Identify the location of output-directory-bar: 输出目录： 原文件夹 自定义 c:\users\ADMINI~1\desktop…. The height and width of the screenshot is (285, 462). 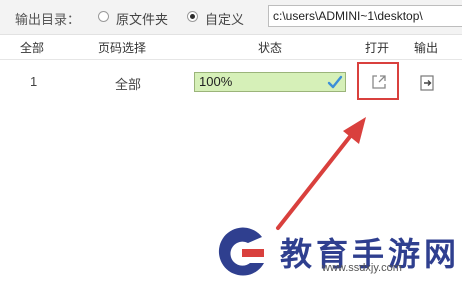
(231, 17).